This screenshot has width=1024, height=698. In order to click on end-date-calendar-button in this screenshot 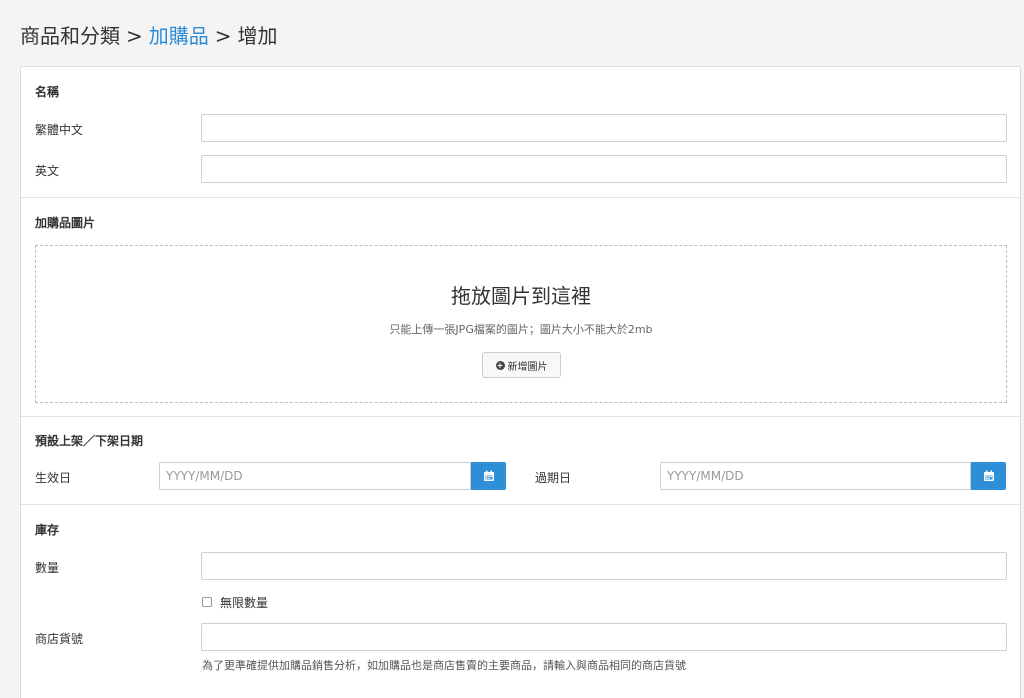, I will do `click(988, 476)`.